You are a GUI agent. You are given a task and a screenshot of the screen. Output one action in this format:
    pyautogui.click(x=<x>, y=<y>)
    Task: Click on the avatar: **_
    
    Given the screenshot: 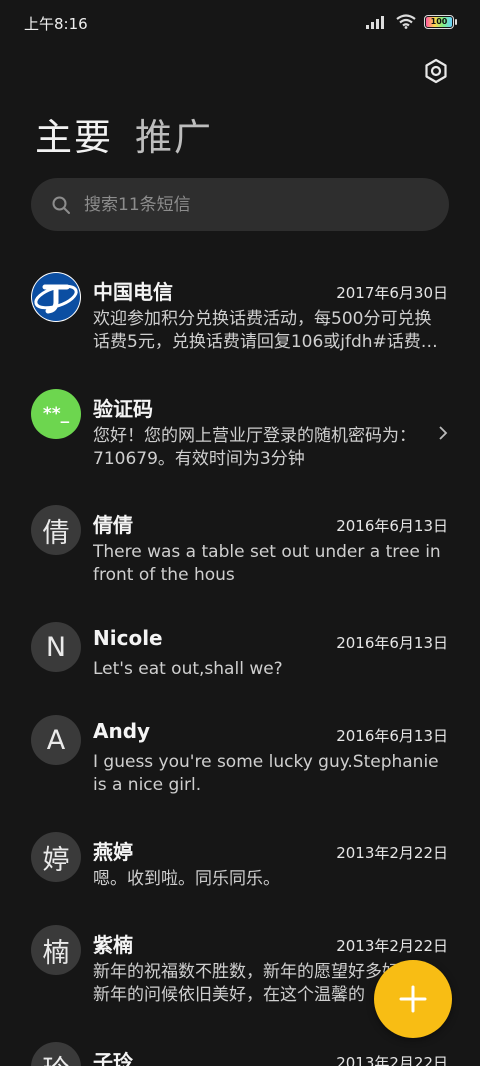 What is the action you would take?
    pyautogui.click(x=56, y=414)
    